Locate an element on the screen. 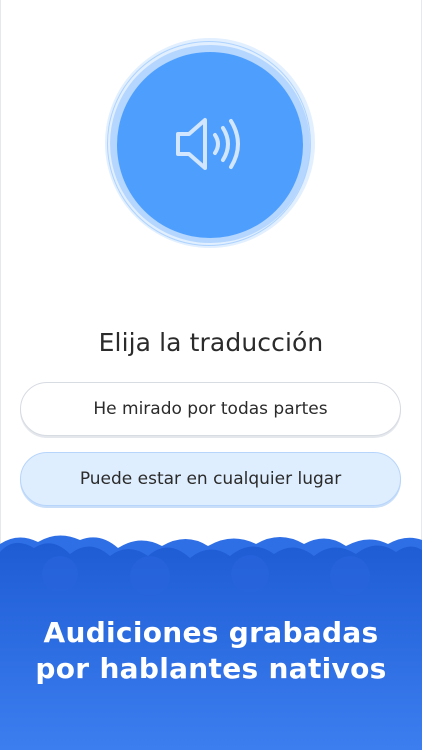  answer-option-2: Puede estar en cualquier lugar is located at coordinates (210, 479).